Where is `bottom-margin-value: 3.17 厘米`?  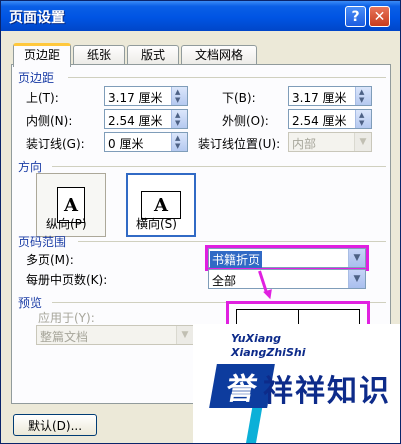
bottom-margin-value: 3.17 厘米 is located at coordinates (319, 98).